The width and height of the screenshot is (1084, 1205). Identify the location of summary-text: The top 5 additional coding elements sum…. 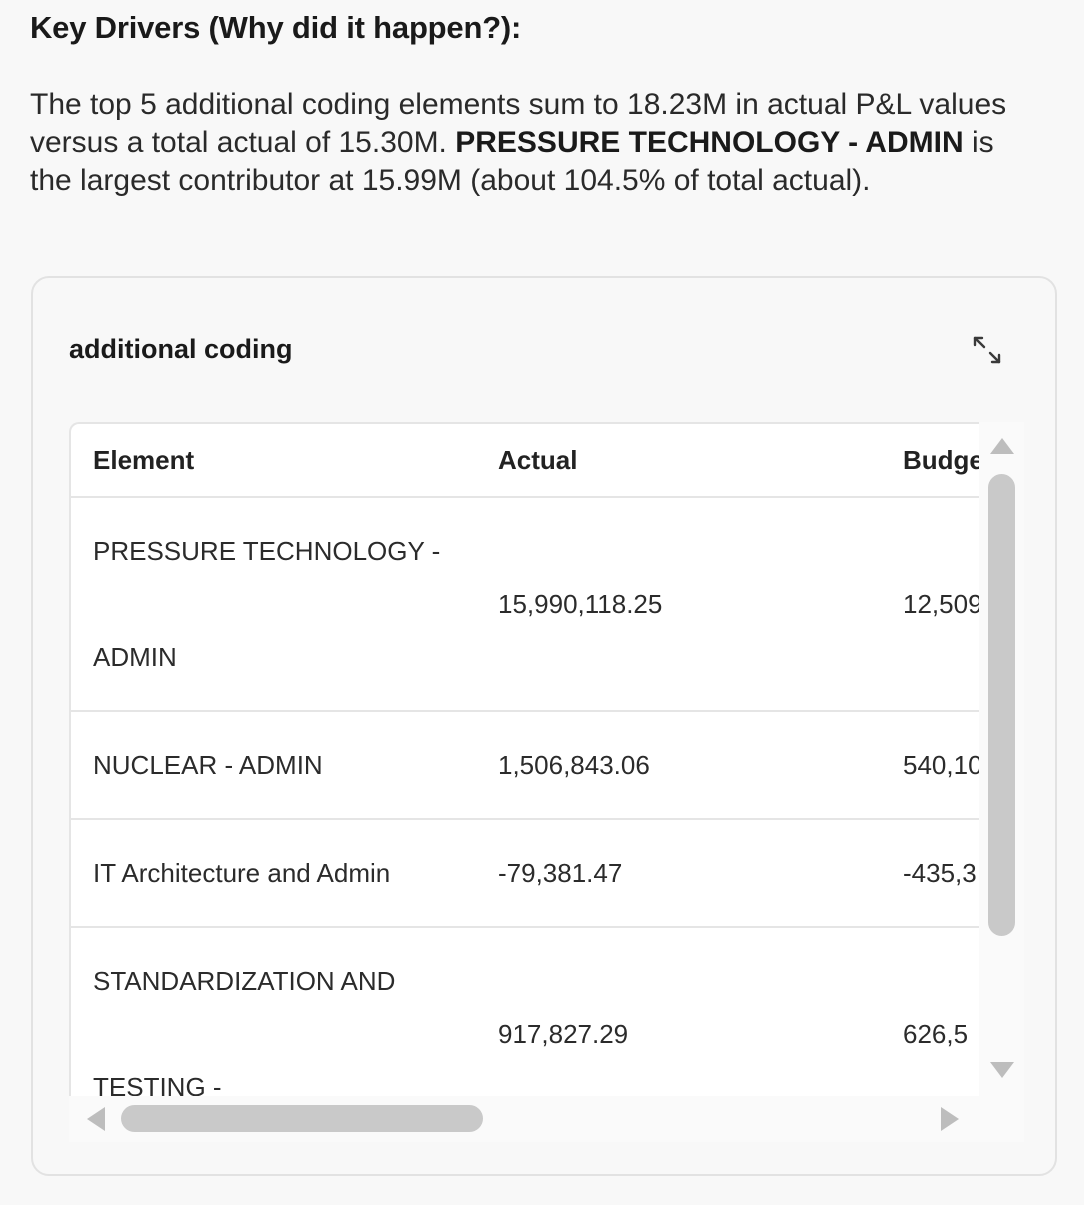
(535, 143).